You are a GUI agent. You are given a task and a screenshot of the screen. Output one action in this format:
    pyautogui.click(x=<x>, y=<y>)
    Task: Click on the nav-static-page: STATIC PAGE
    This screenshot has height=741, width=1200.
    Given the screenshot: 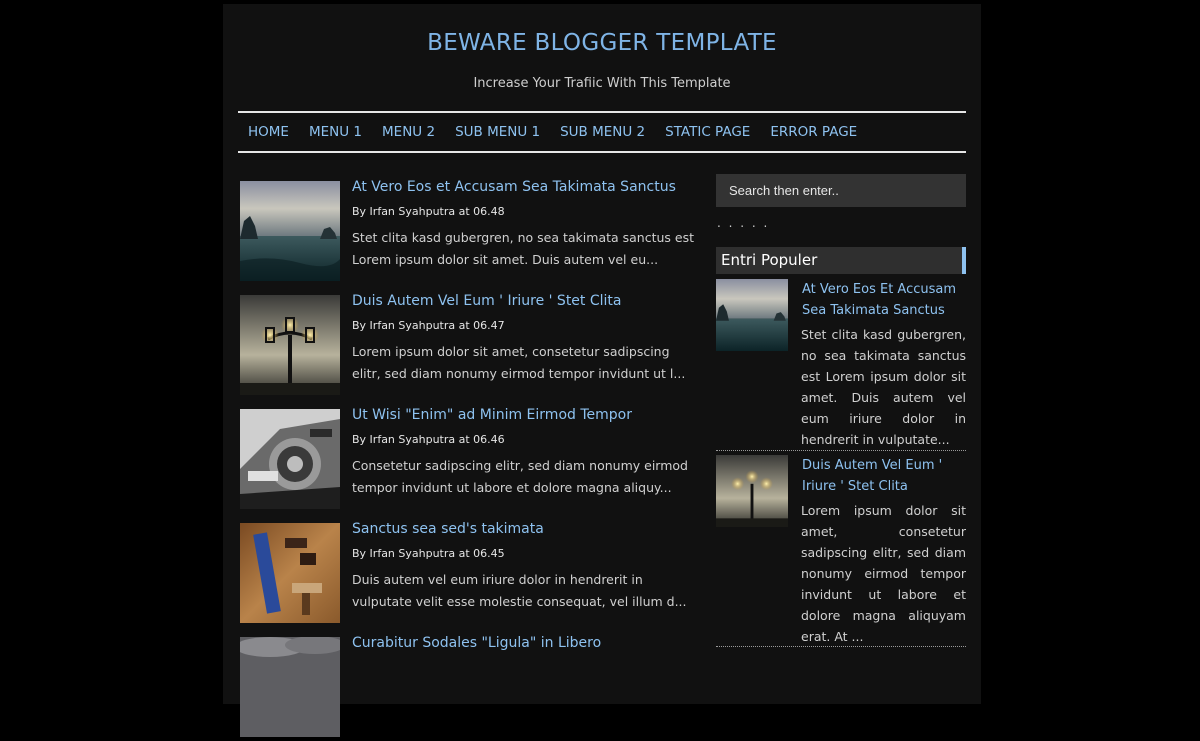 What is the action you would take?
    pyautogui.click(x=707, y=132)
    